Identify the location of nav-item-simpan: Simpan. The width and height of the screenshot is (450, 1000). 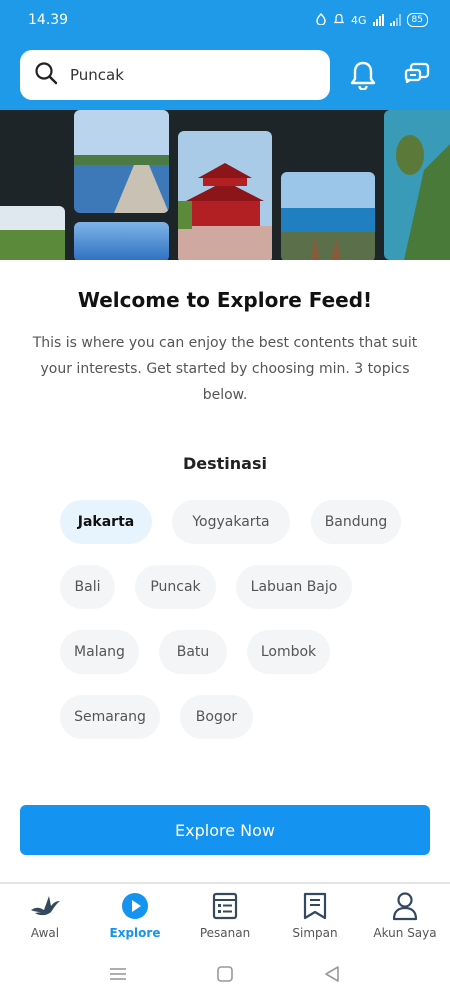
(315, 919).